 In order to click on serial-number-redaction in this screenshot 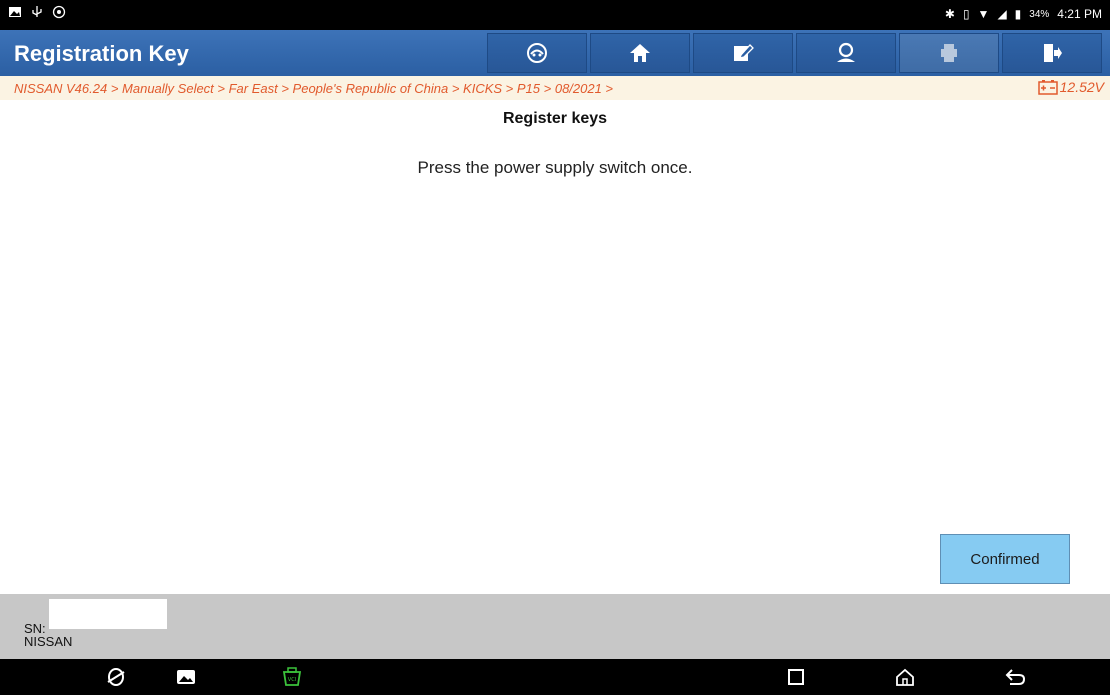, I will do `click(108, 614)`.